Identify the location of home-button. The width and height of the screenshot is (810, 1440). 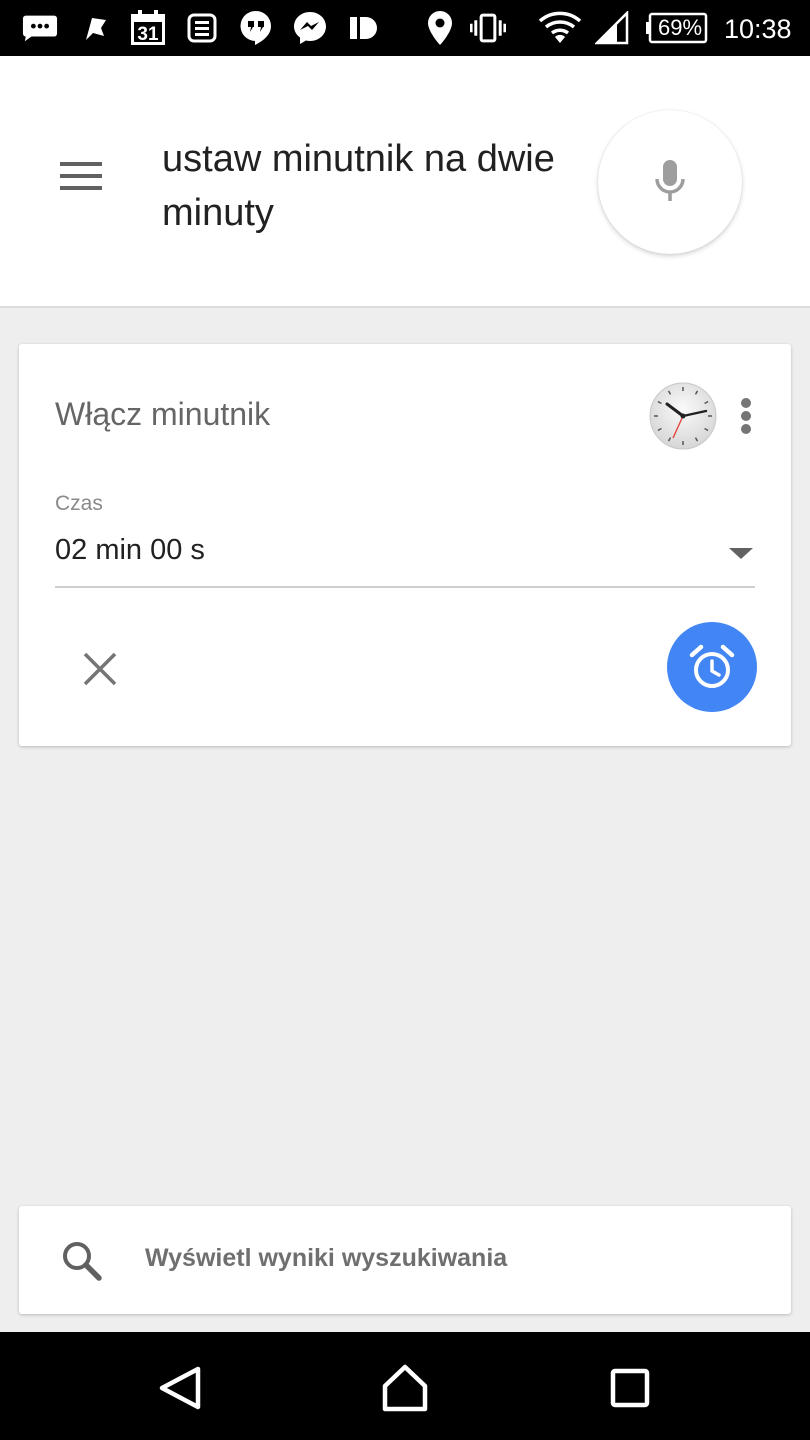
(405, 1388).